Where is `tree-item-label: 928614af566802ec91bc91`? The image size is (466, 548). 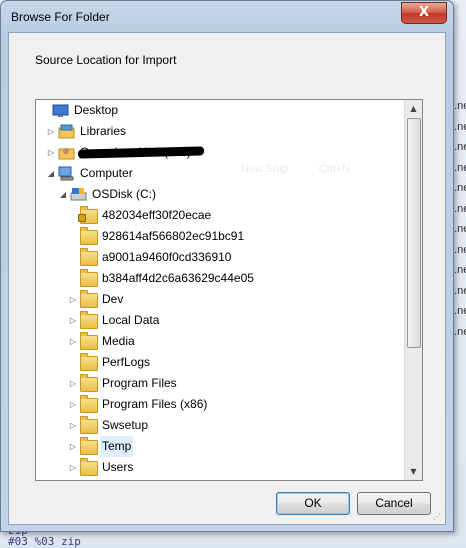 tree-item-label: 928614af566802ec91bc91 is located at coordinates (173, 236).